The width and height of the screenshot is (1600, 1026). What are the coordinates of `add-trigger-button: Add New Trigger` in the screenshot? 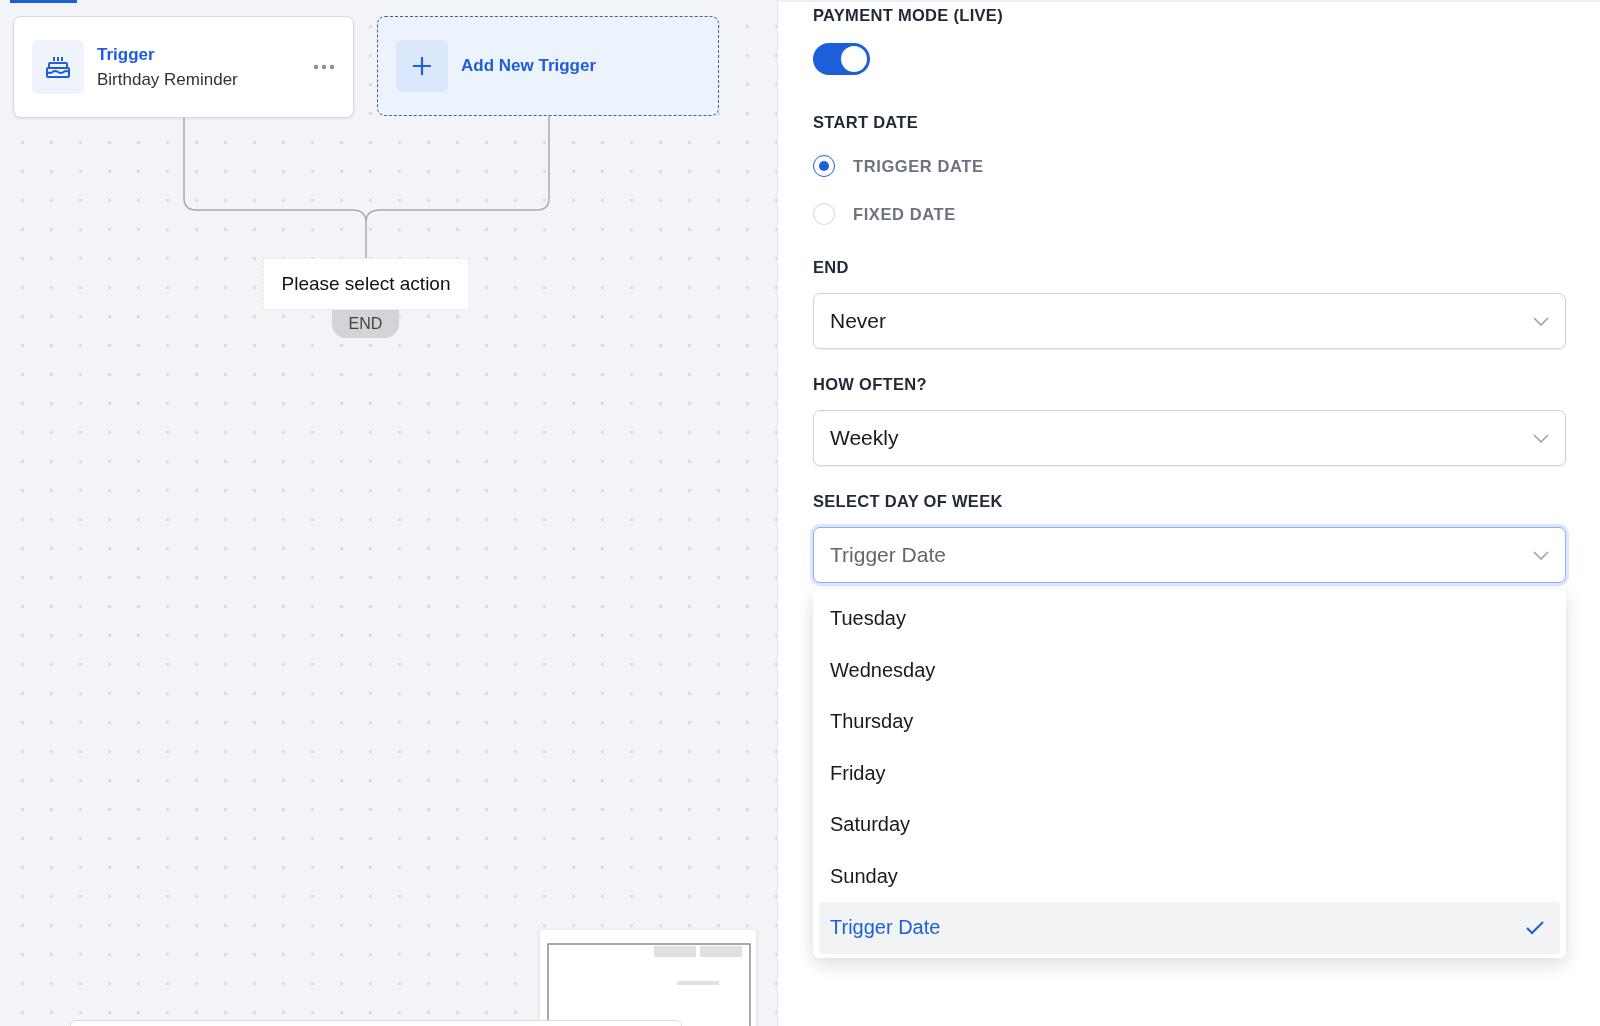 It's located at (548, 66).